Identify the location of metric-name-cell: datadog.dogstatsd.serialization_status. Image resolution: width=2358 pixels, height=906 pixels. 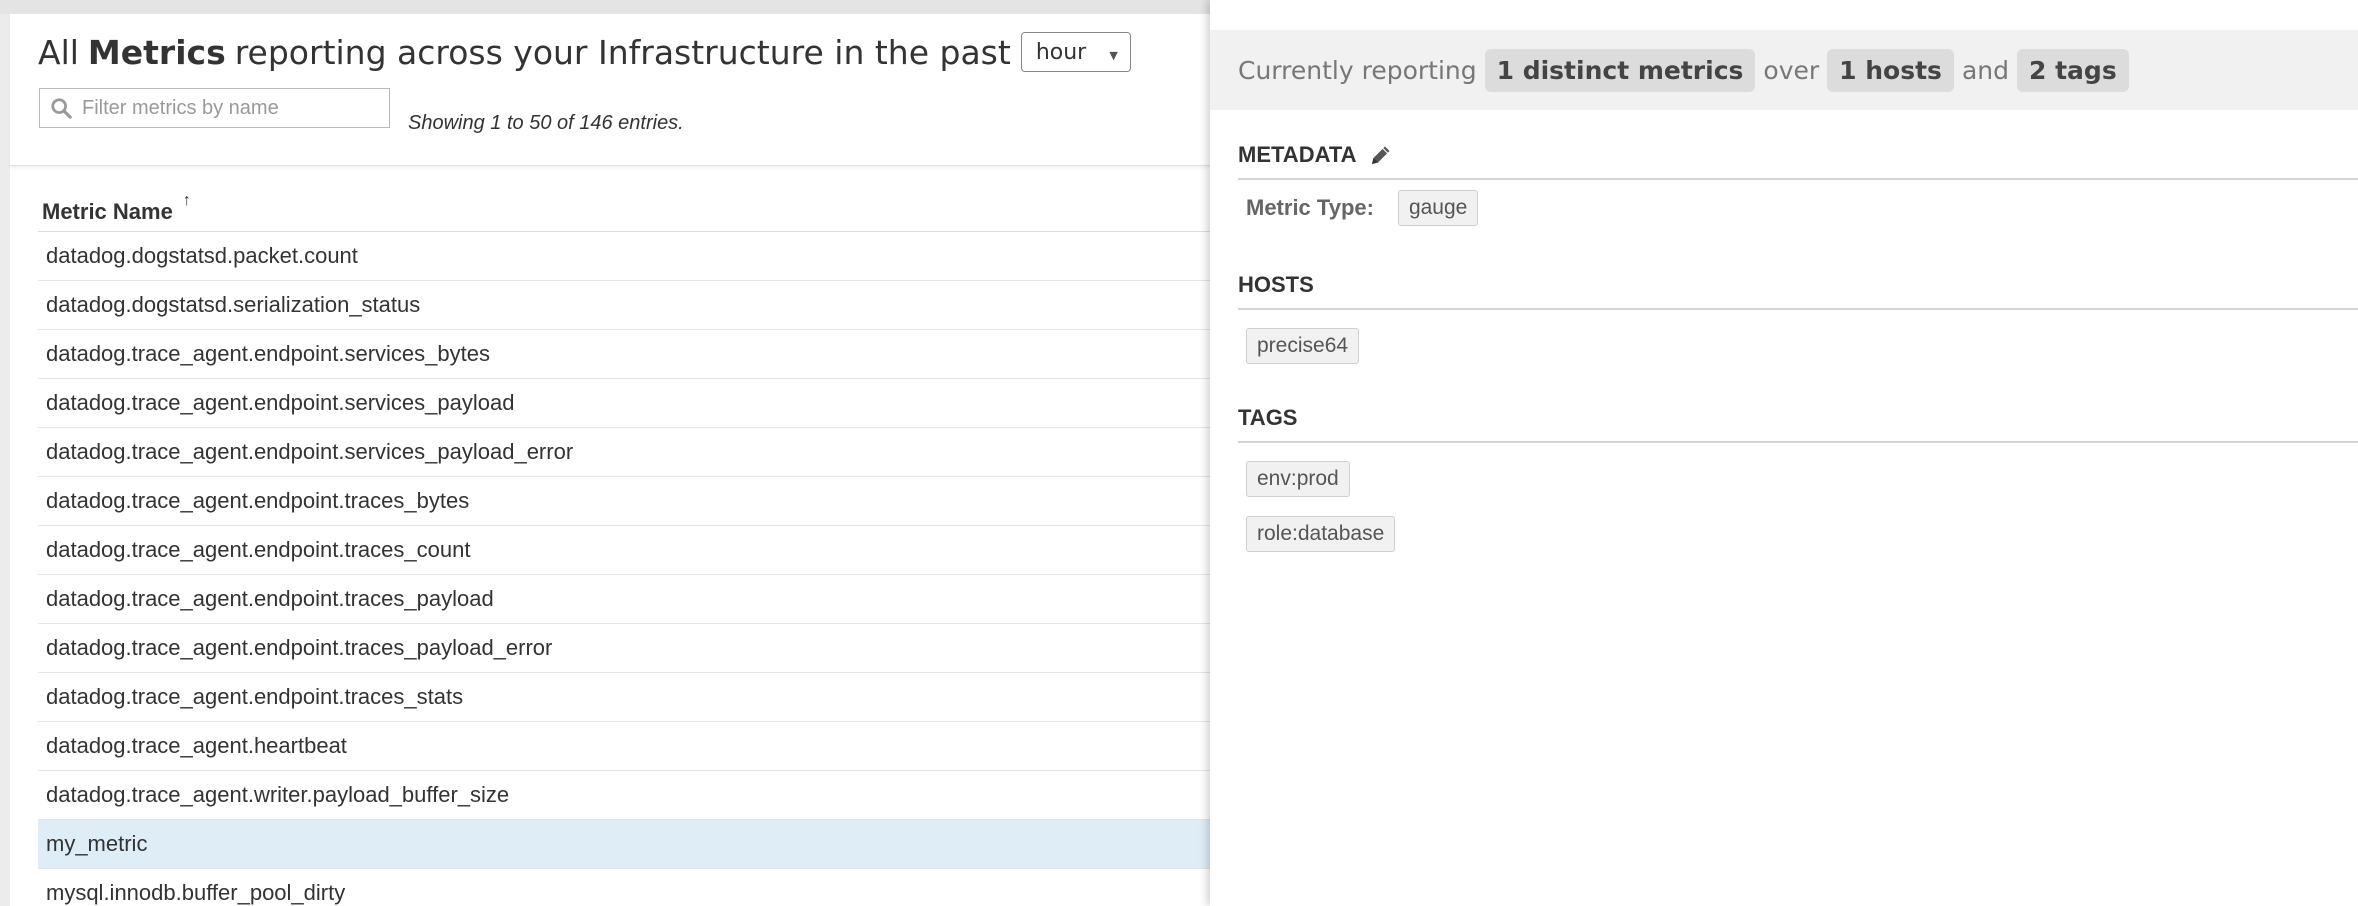
(233, 304).